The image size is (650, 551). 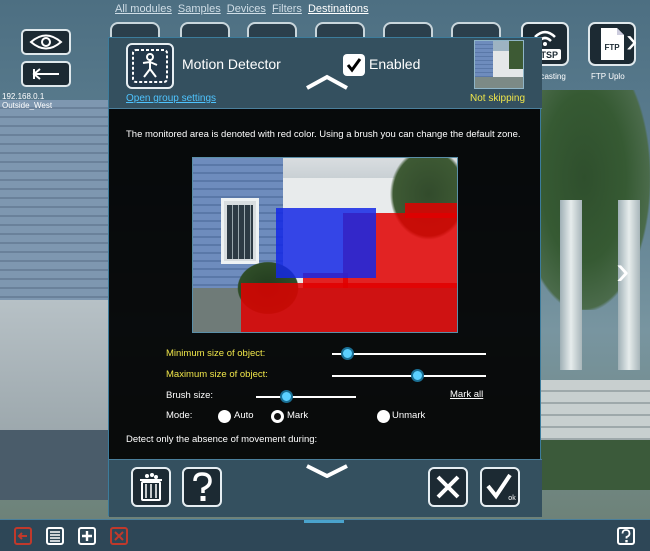 I want to click on ftp-caption: FTP Uplo, so click(x=608, y=76).